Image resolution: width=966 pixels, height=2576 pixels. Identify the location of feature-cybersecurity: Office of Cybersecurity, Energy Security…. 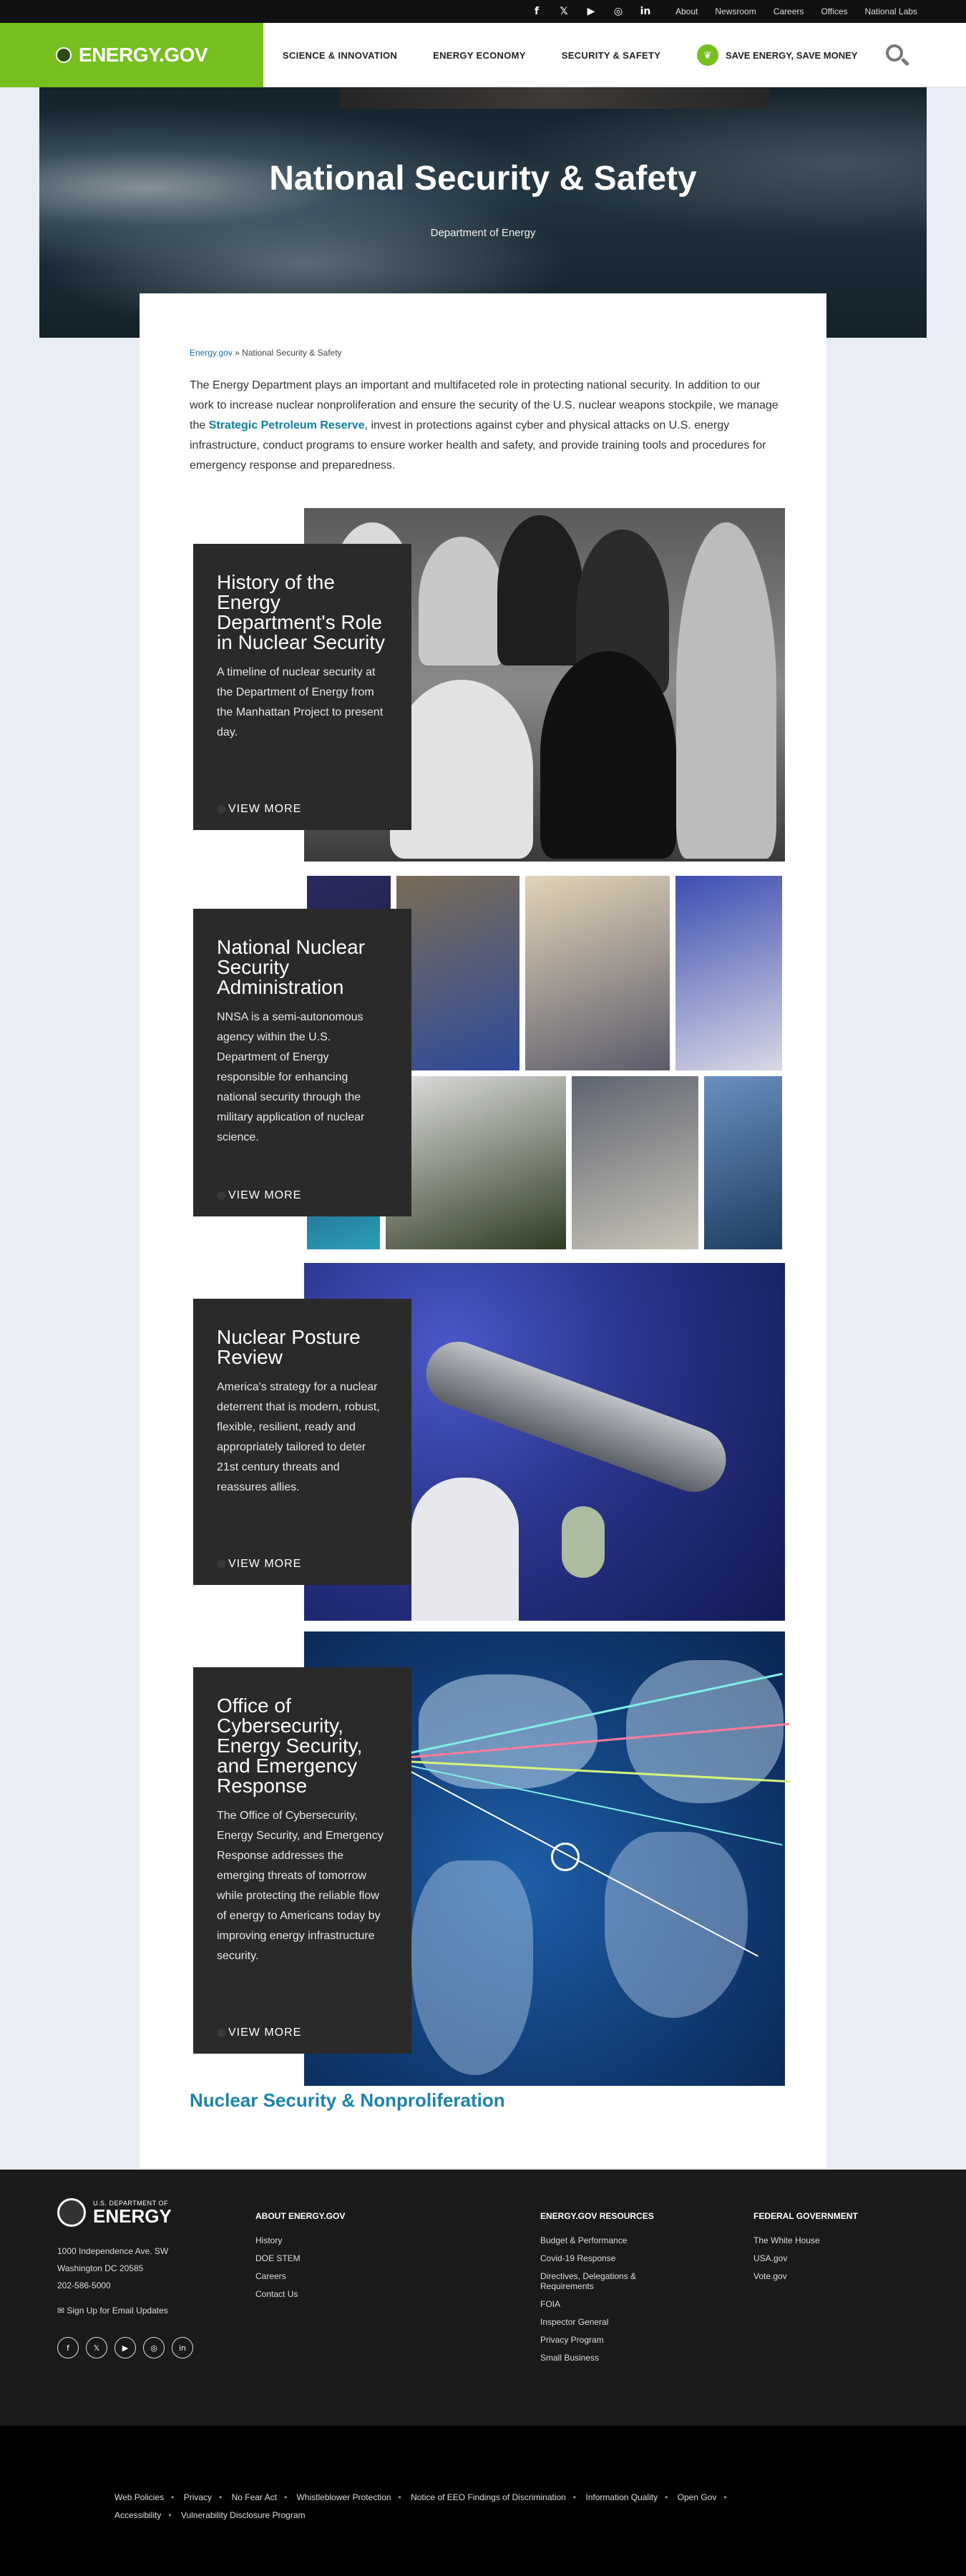
(492, 1858).